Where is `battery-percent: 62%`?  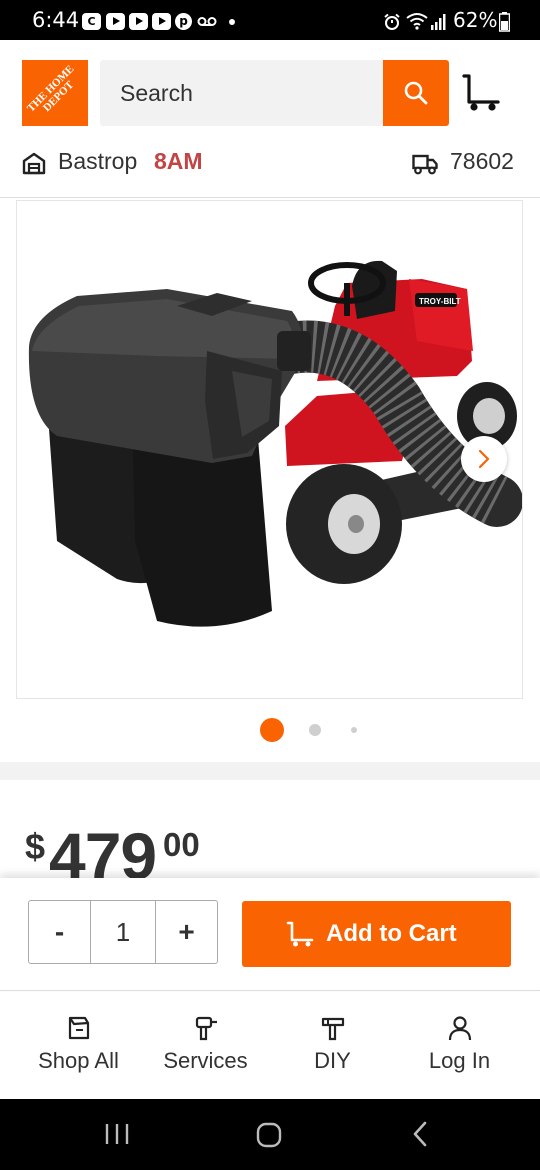 battery-percent: 62% is located at coordinates (475, 20).